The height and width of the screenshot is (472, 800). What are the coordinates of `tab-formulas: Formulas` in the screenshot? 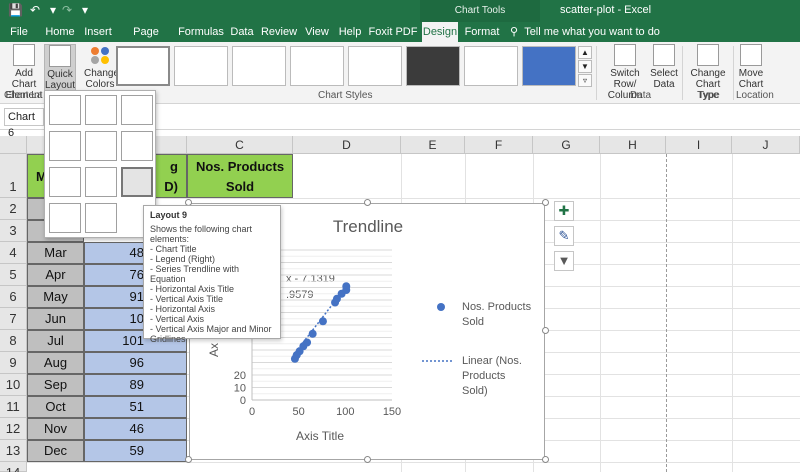 It's located at (201, 32).